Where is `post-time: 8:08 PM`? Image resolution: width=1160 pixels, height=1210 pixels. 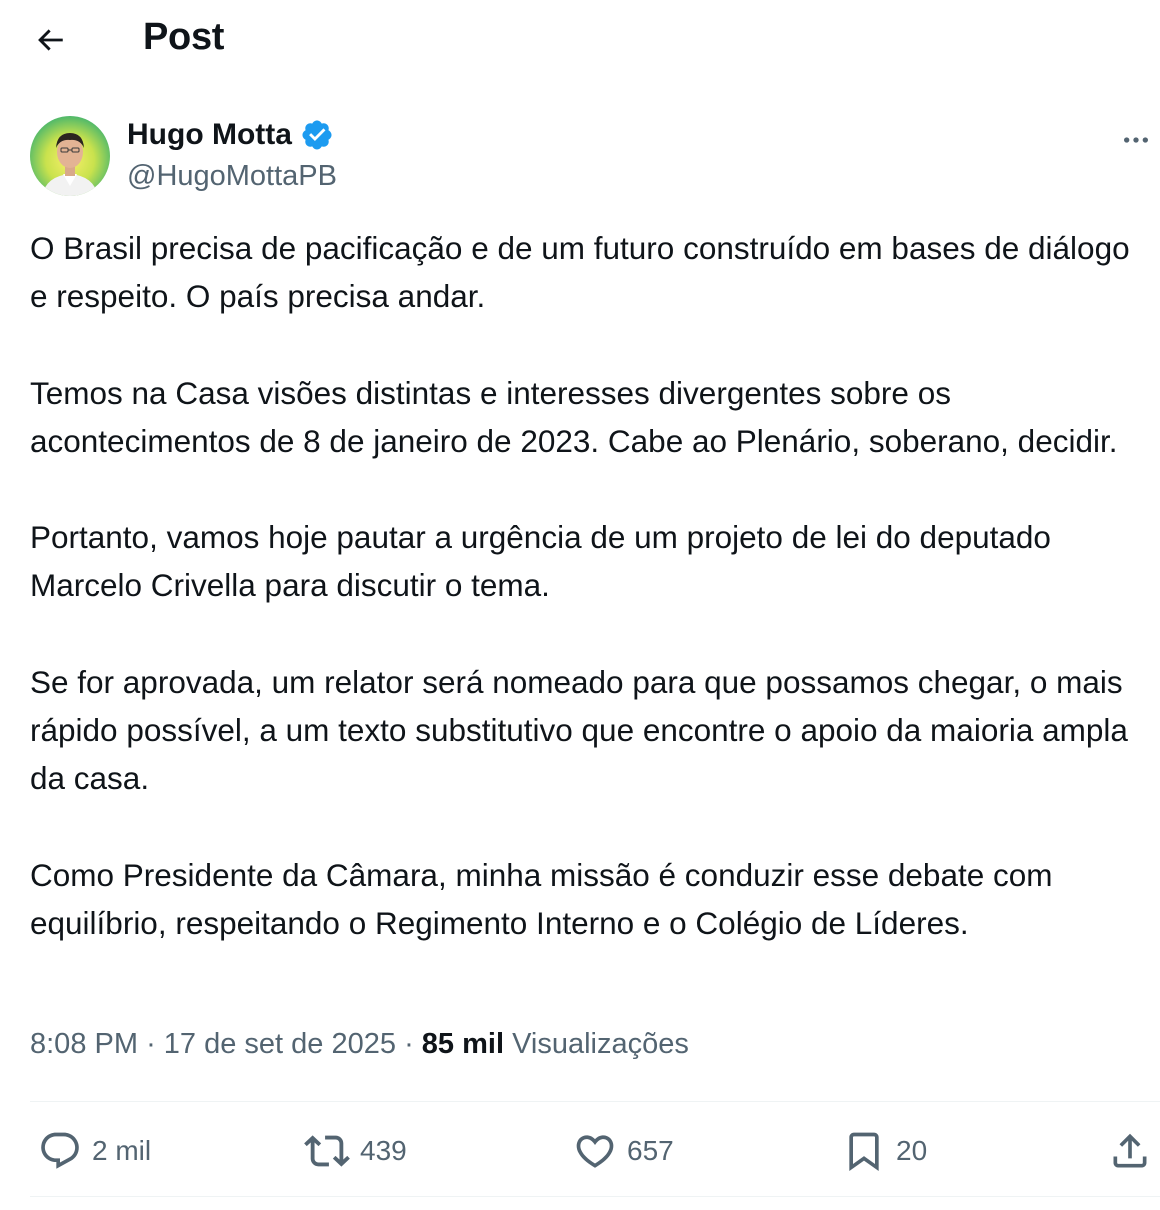 post-time: 8:08 PM is located at coordinates (84, 1044).